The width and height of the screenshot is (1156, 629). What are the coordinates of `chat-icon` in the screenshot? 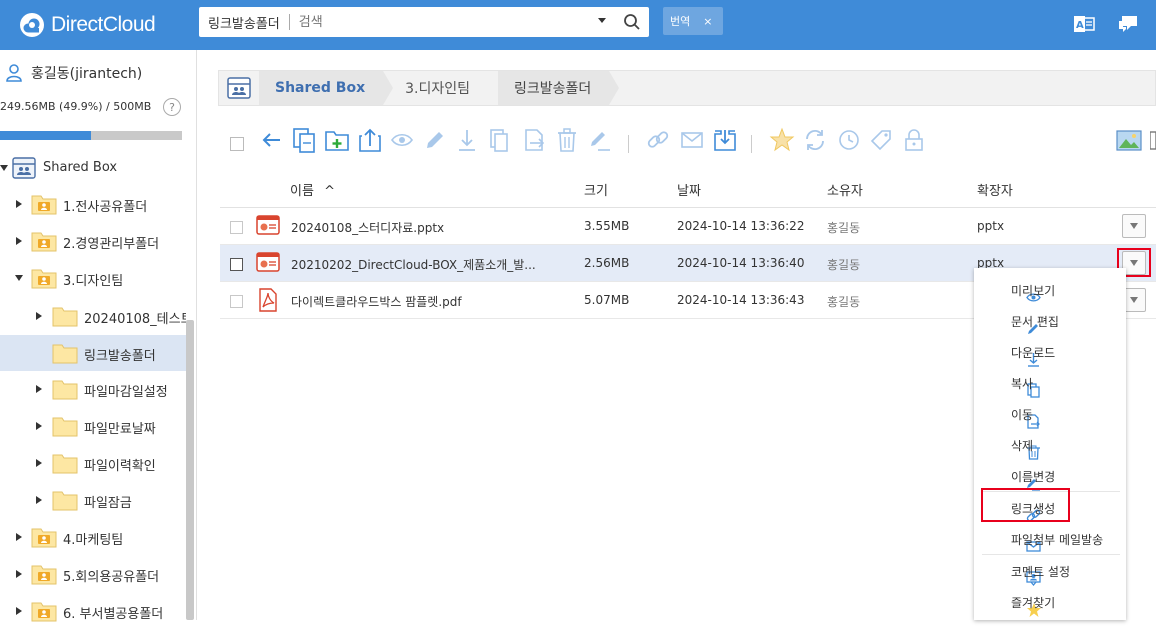 It's located at (1128, 24).